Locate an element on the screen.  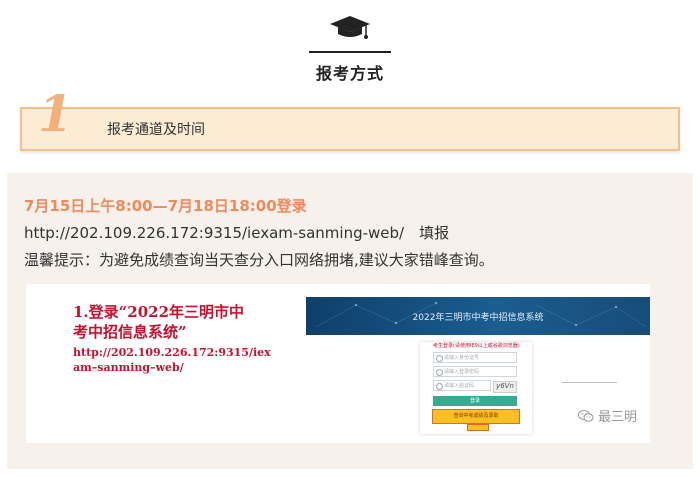
query-score-button: 查询中考成绩及录取 is located at coordinates (476, 416).